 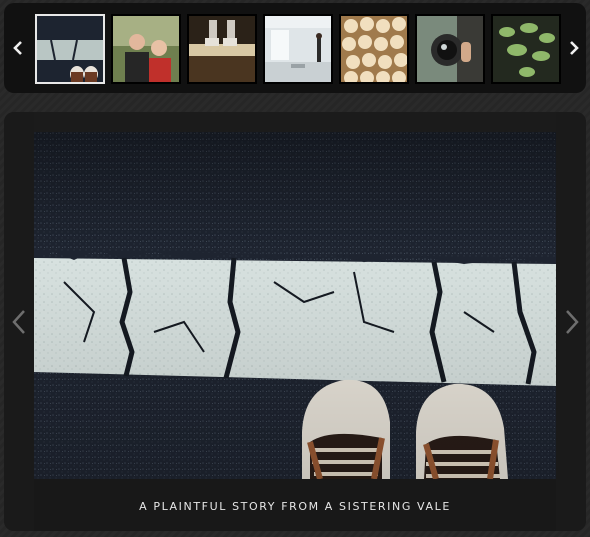 I want to click on thumb-bread-rolls-image, so click(x=374, y=49).